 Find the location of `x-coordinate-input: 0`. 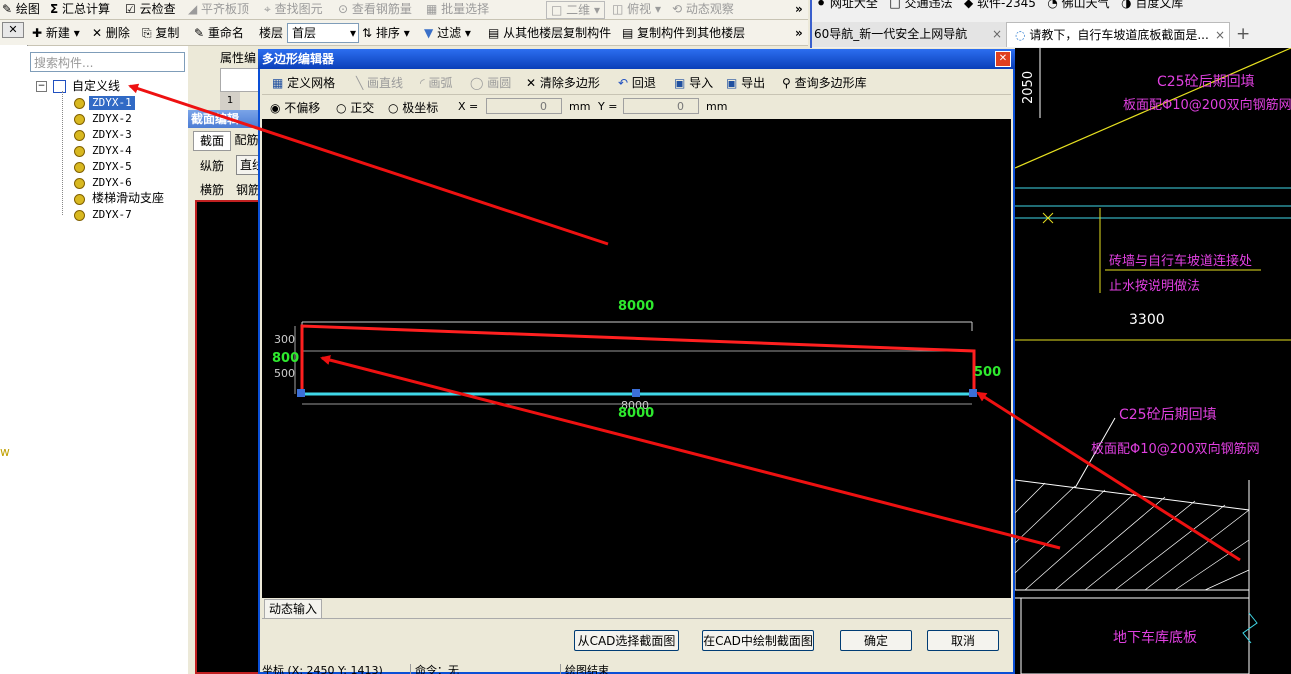

x-coordinate-input: 0 is located at coordinates (524, 106).